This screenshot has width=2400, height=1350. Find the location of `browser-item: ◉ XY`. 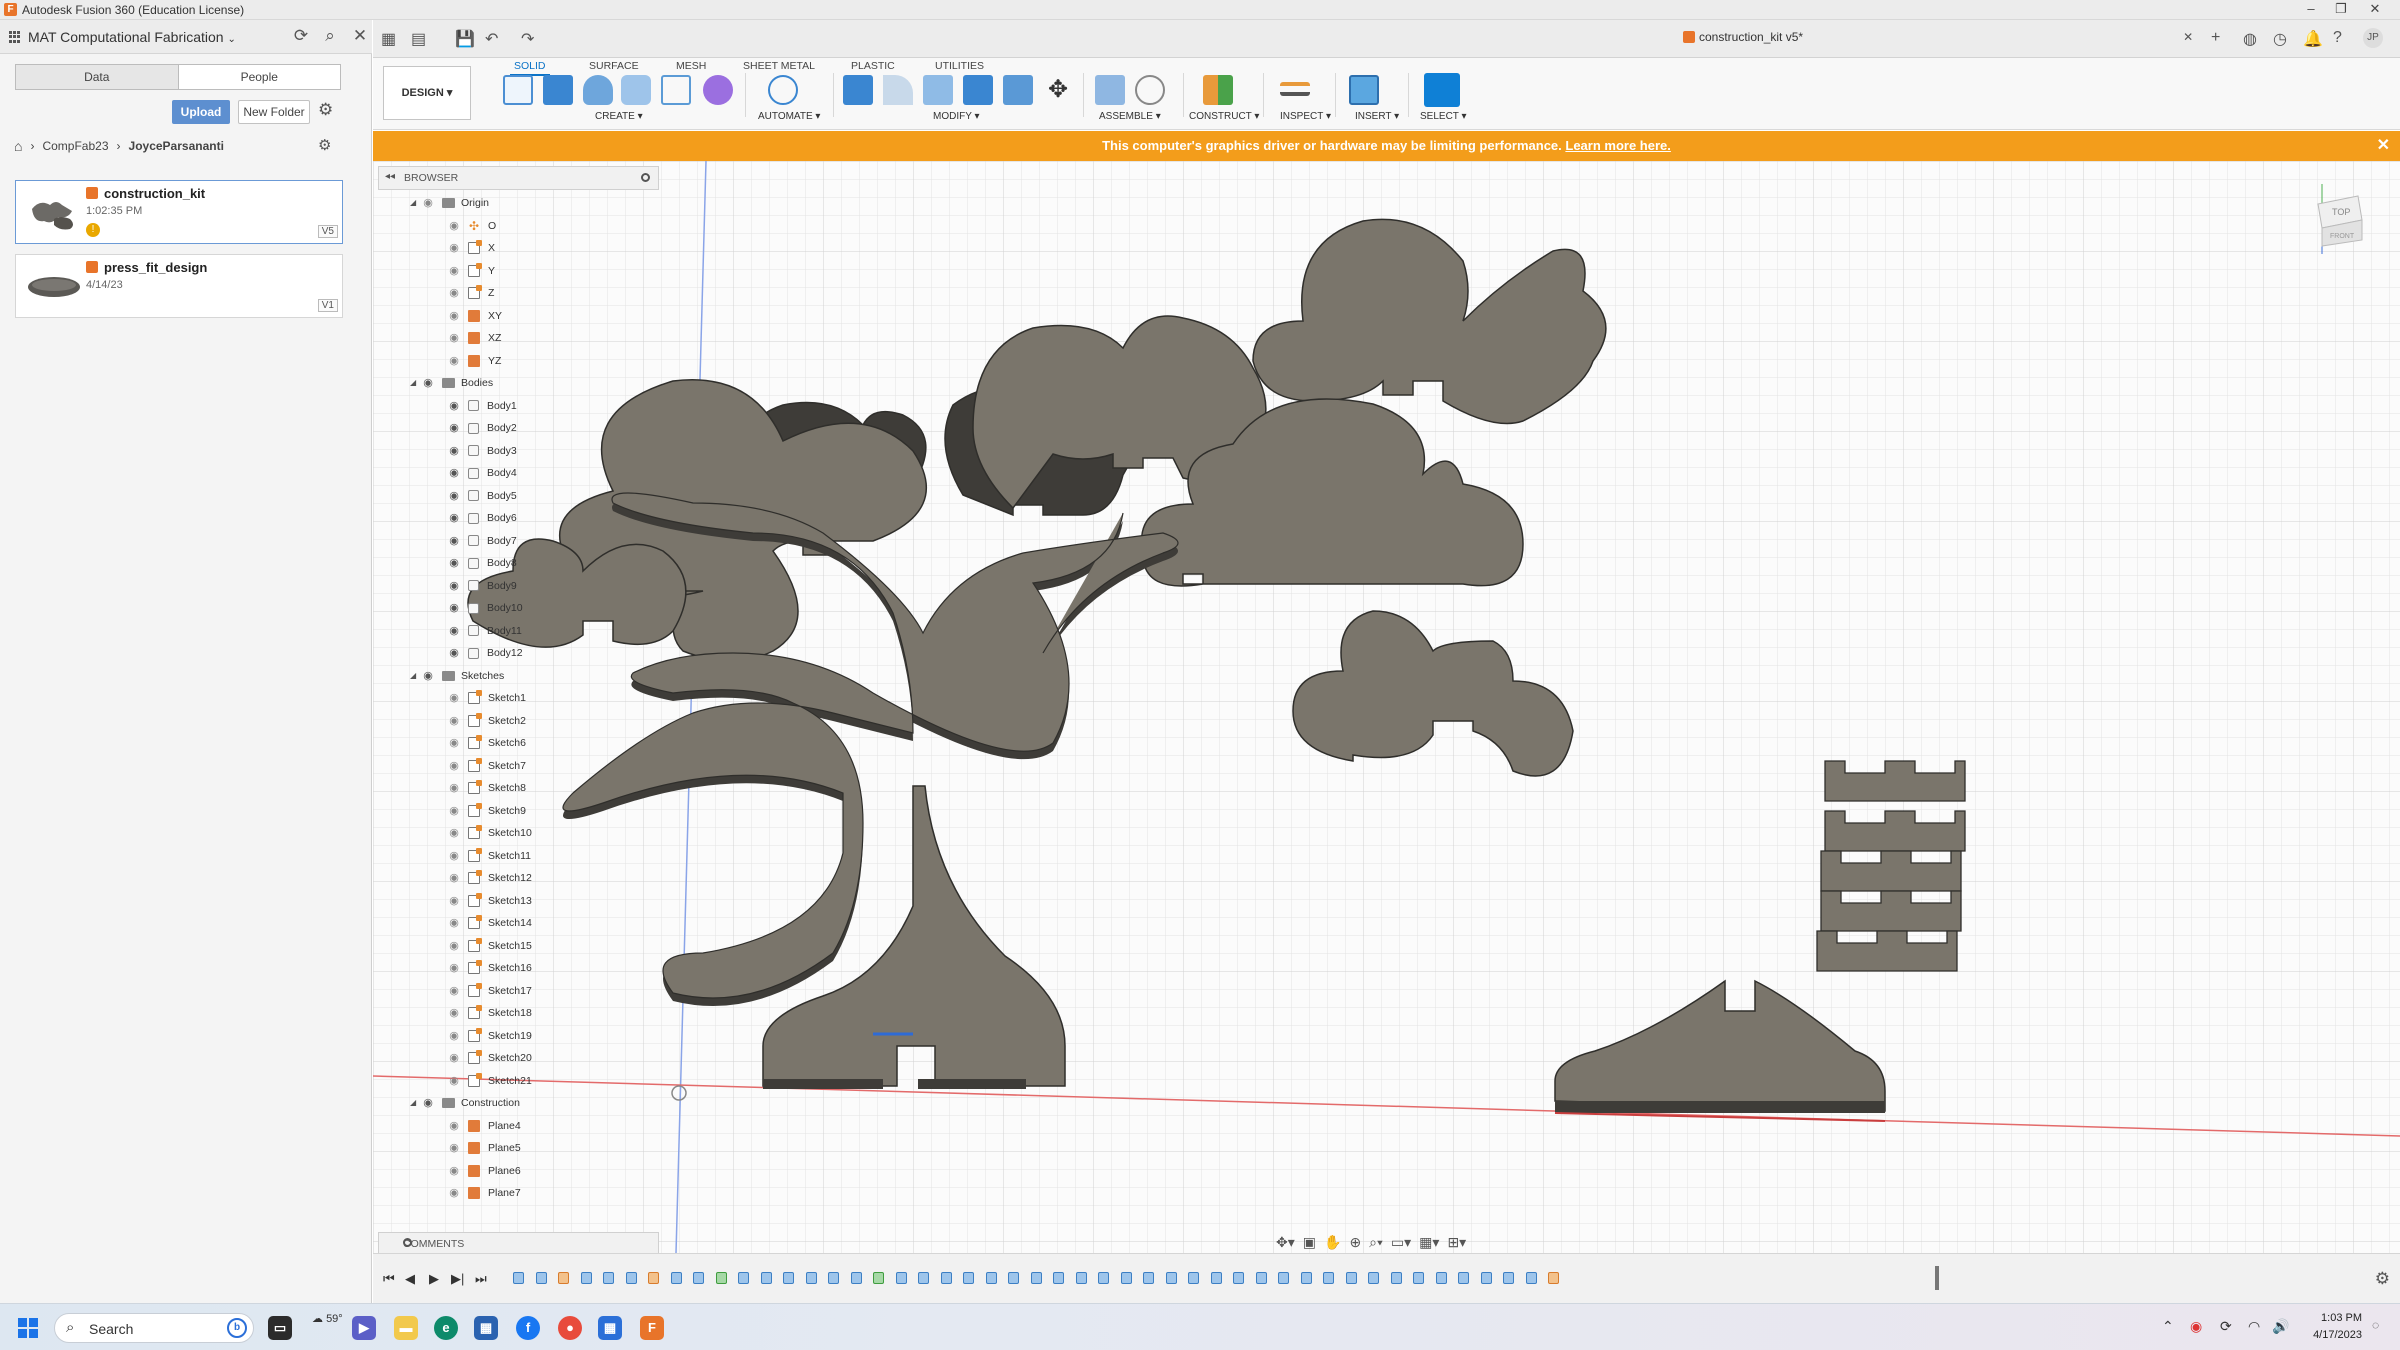

browser-item: ◉ XY is located at coordinates (474, 316).